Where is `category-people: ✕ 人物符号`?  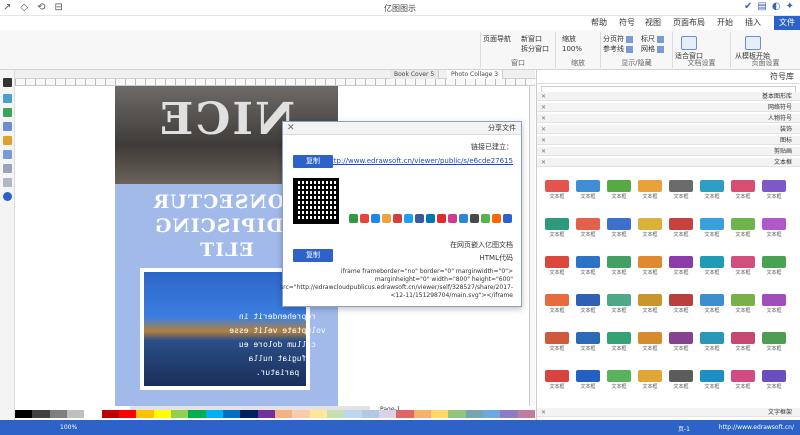
category-people: ✕ 人物符号 is located at coordinates (668, 118).